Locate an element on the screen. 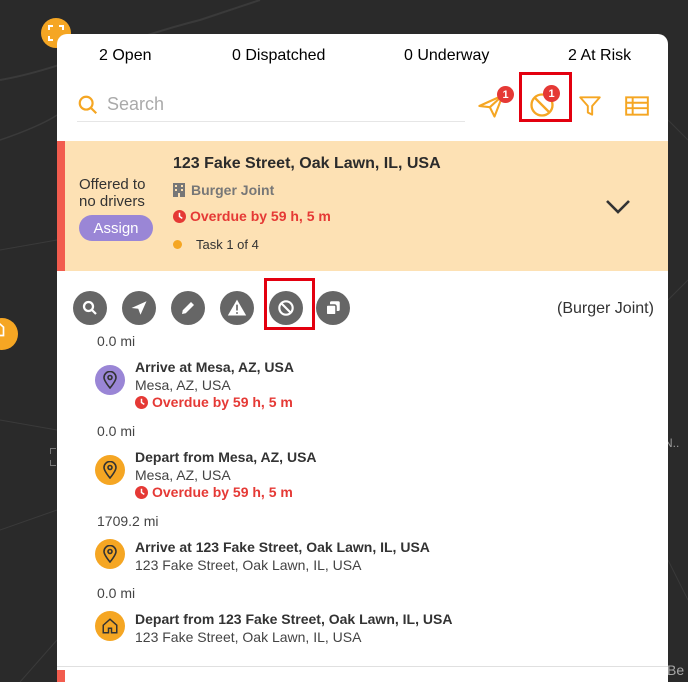  stop-title: Arrive at Mesa, AZ, USA is located at coordinates (214, 367).